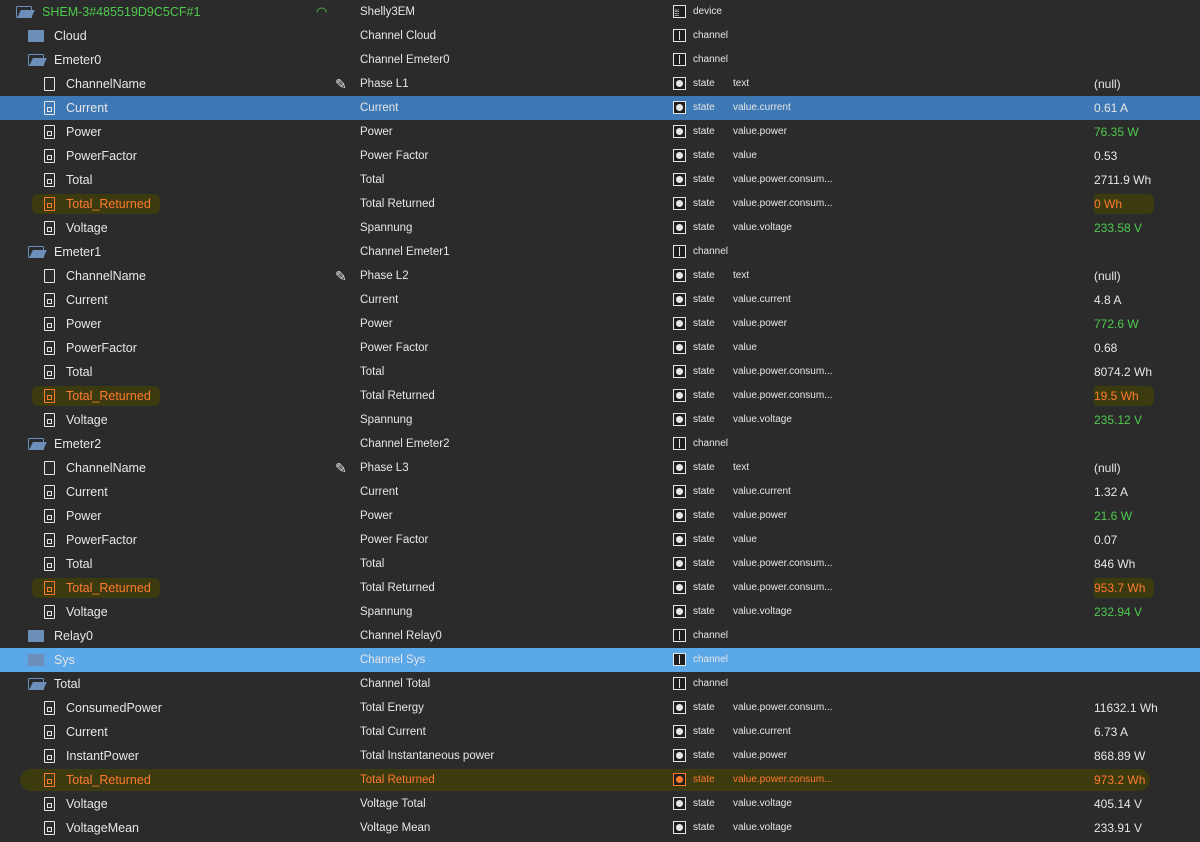 The image size is (1200, 842). What do you see at coordinates (1144, 612) in the screenshot?
I see `value-cell: 232.94 V` at bounding box center [1144, 612].